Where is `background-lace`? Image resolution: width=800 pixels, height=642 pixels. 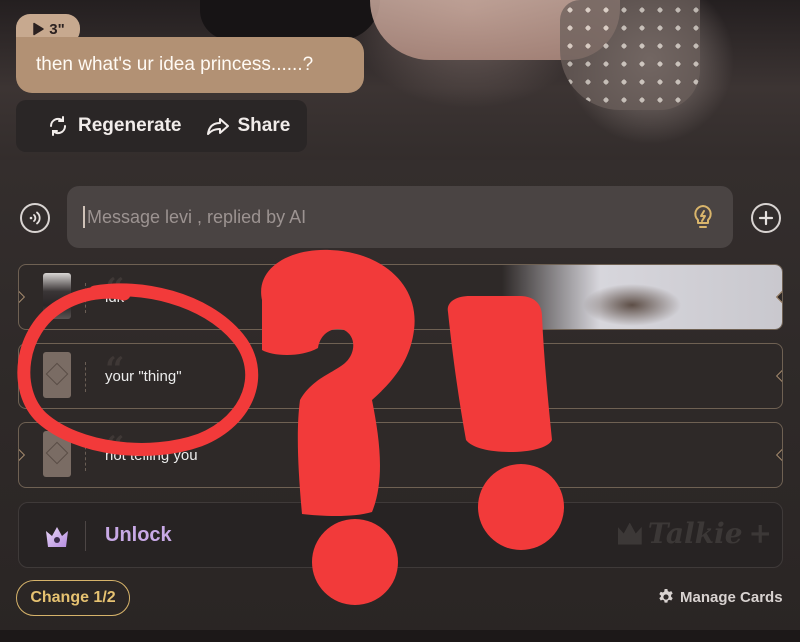 background-lace is located at coordinates (630, 55).